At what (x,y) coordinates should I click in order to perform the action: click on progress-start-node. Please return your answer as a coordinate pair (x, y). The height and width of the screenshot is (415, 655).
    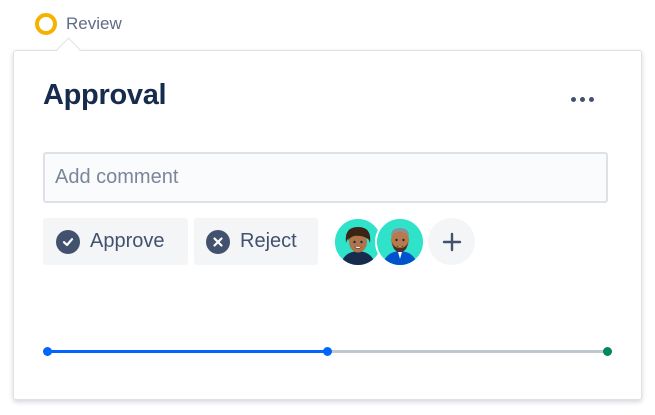
    Looking at the image, I should click on (47, 351).